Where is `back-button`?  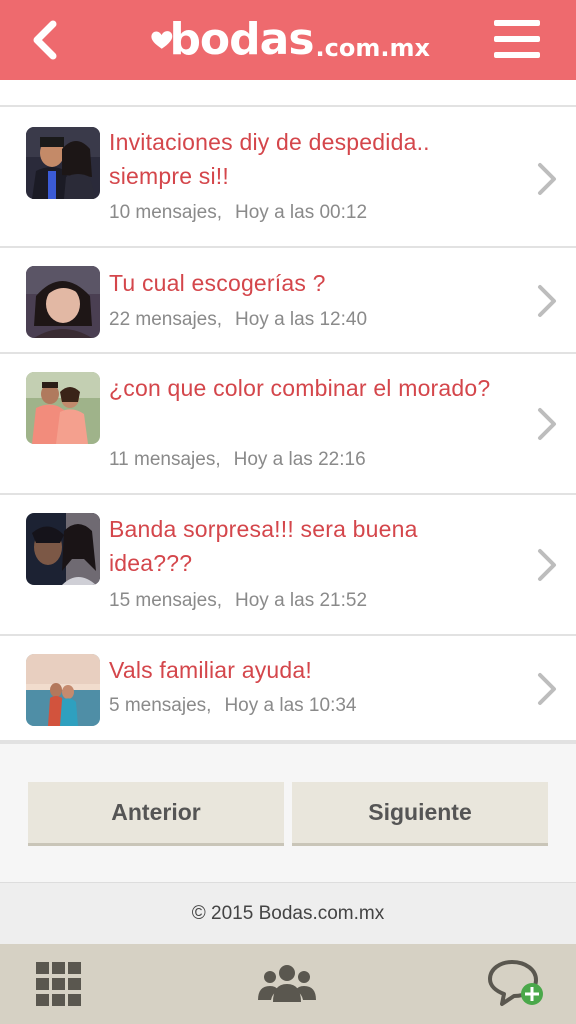 back-button is located at coordinates (44, 40).